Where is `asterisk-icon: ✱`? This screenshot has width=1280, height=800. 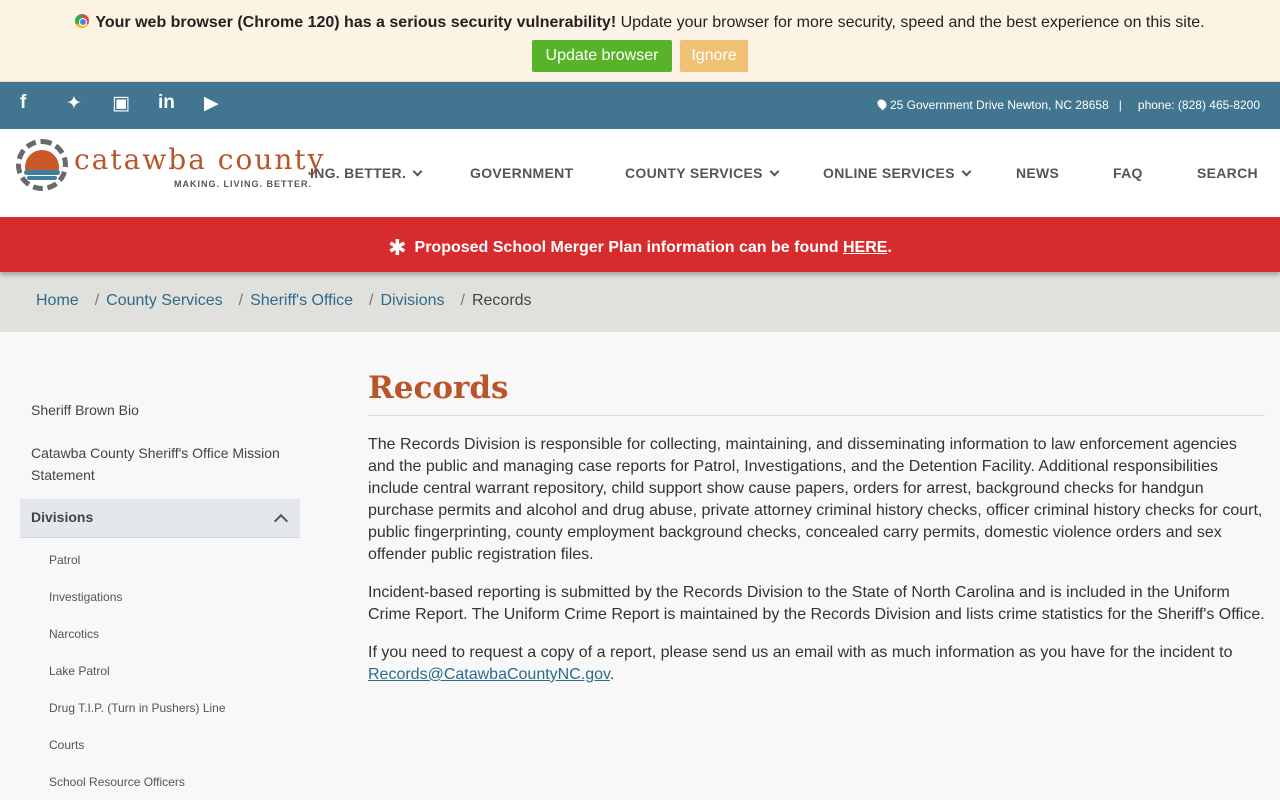 asterisk-icon: ✱ is located at coordinates (397, 247).